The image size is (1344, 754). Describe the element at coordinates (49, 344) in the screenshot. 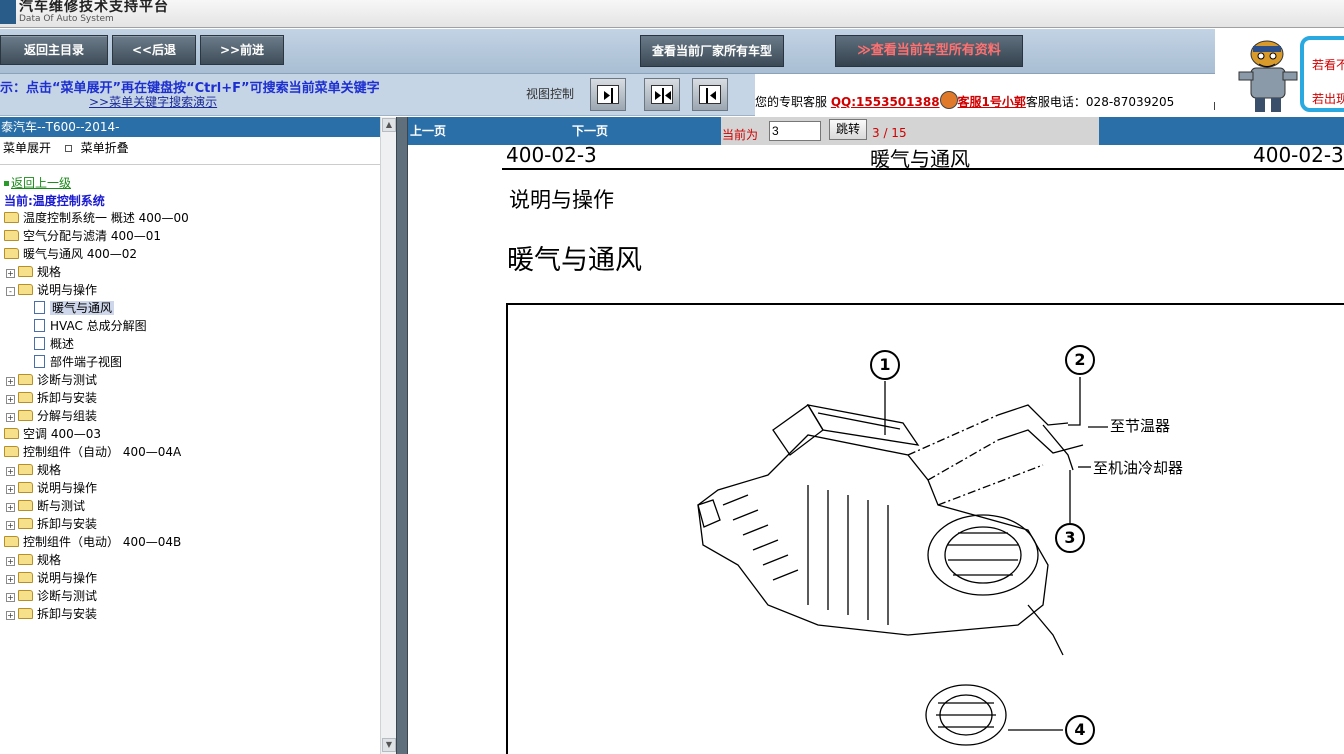

I see `tree-node: 概述` at that location.